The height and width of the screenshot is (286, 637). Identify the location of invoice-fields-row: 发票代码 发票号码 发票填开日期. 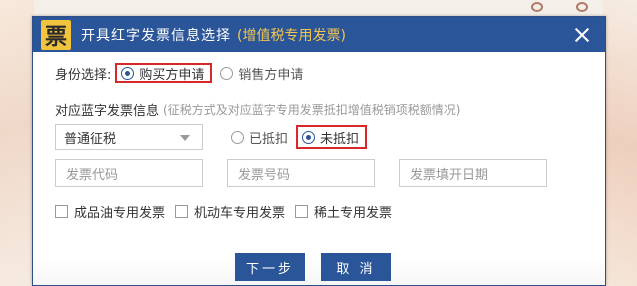
(301, 173).